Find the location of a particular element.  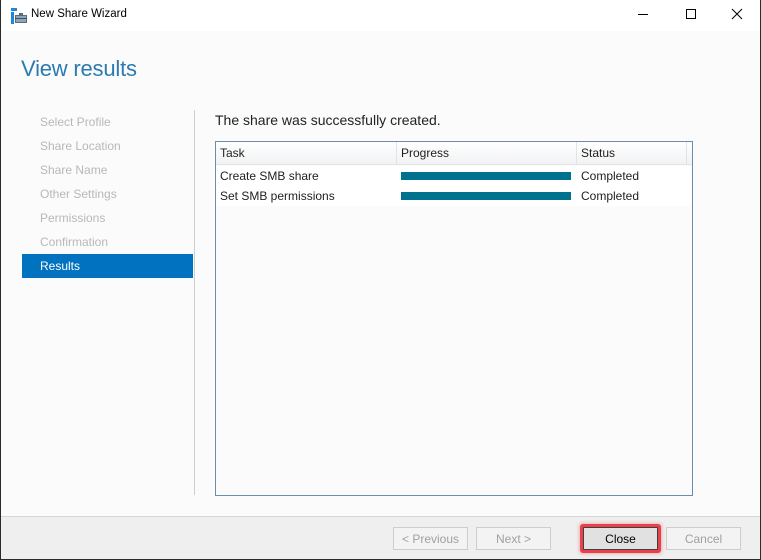

column-header-task: Task is located at coordinates (306, 153).